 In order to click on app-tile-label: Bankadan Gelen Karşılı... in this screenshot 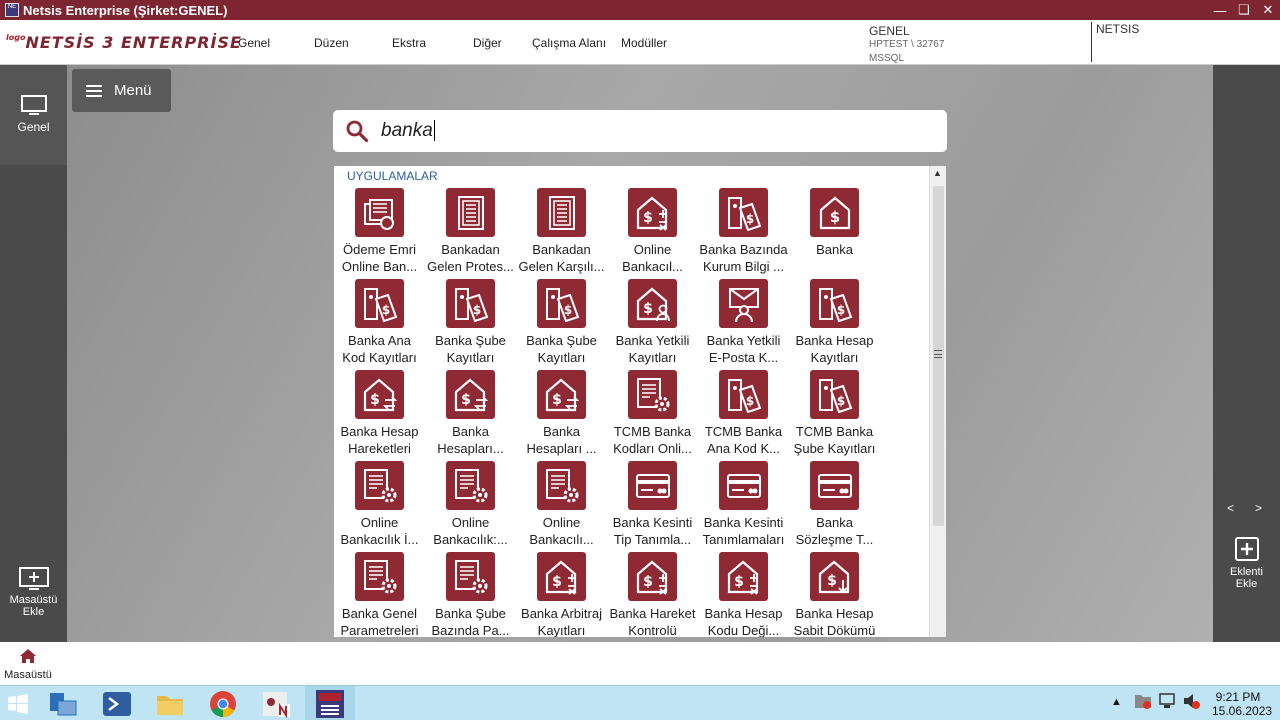, I will do `click(561, 258)`.